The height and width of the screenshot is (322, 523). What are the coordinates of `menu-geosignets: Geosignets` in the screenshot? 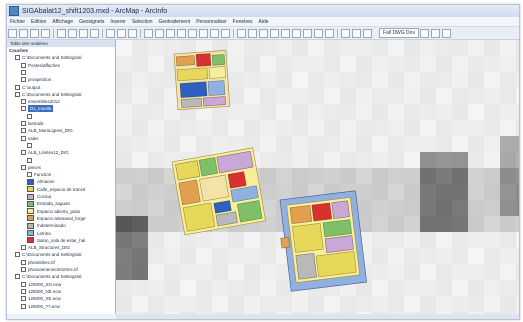 It's located at (91, 22).